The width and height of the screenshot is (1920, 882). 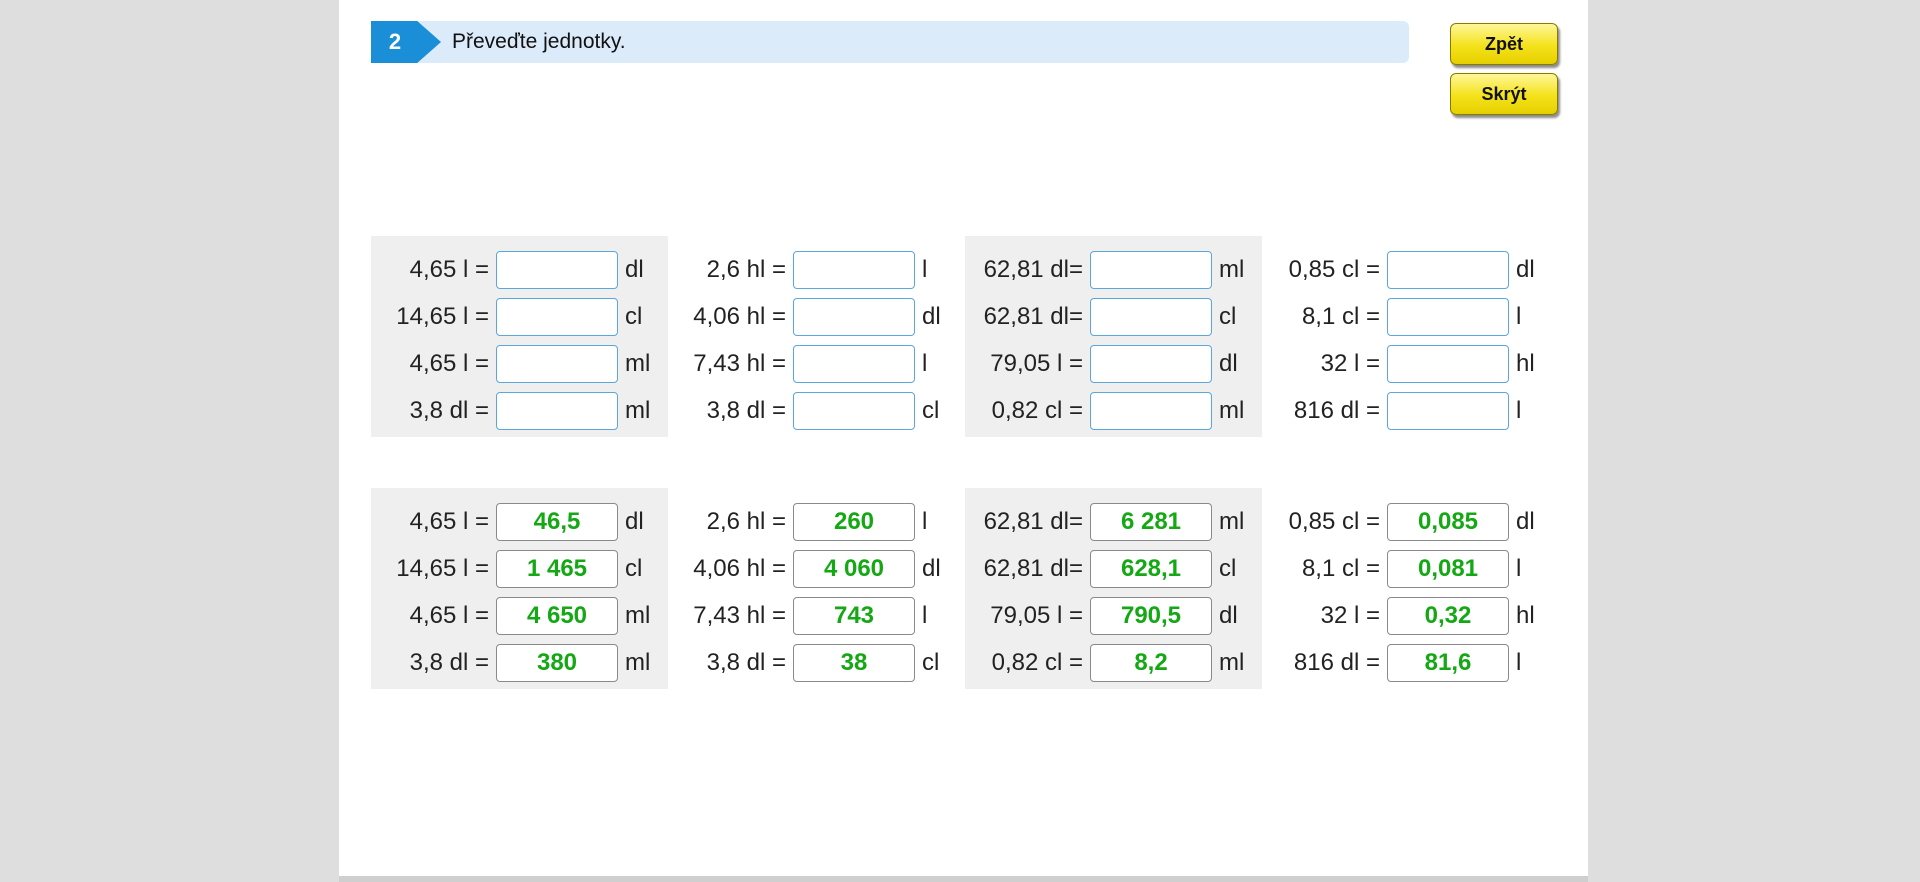 I want to click on exercise-row: 62,81 dl= ml, so click(x=1113, y=269).